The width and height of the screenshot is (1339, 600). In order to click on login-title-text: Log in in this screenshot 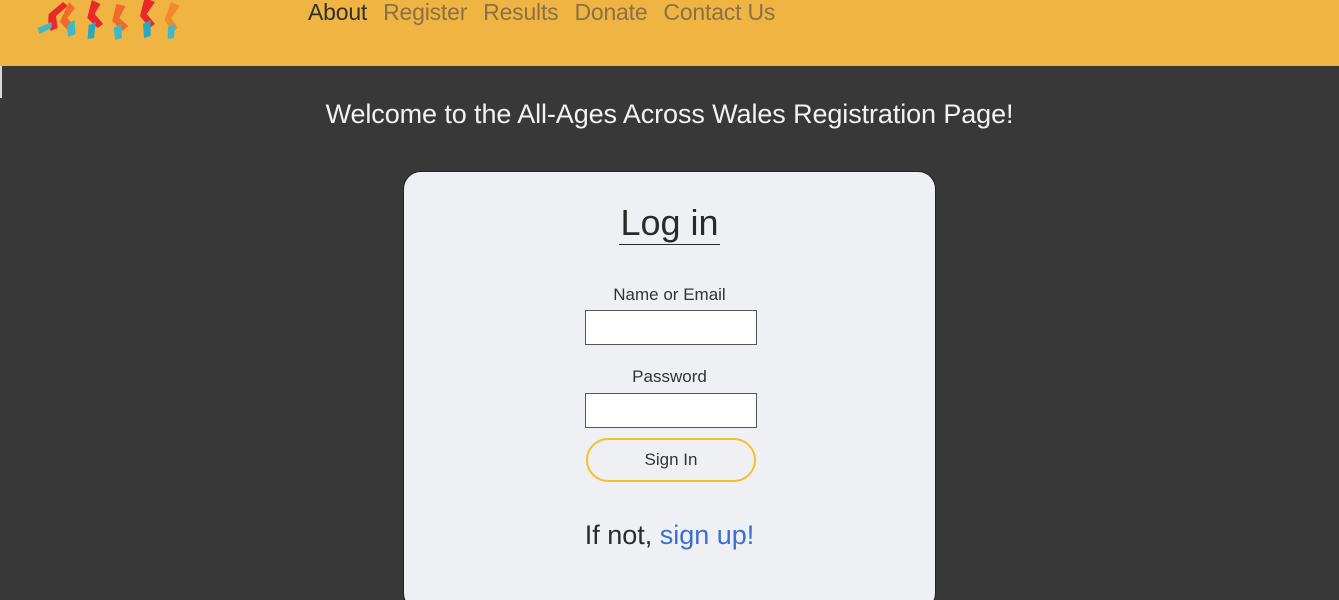, I will do `click(669, 223)`.